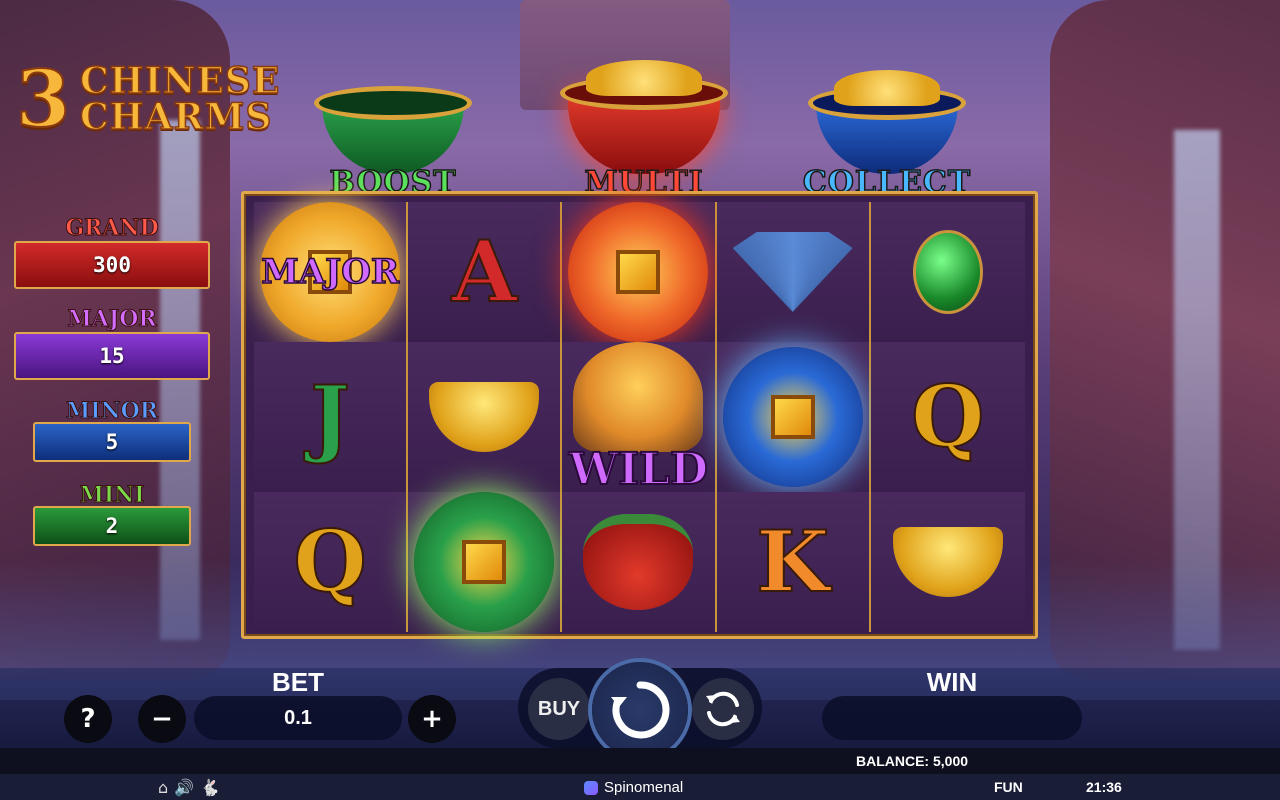 The image size is (1280, 800). I want to click on jackpot-minor-label: MINOR, so click(112, 411).